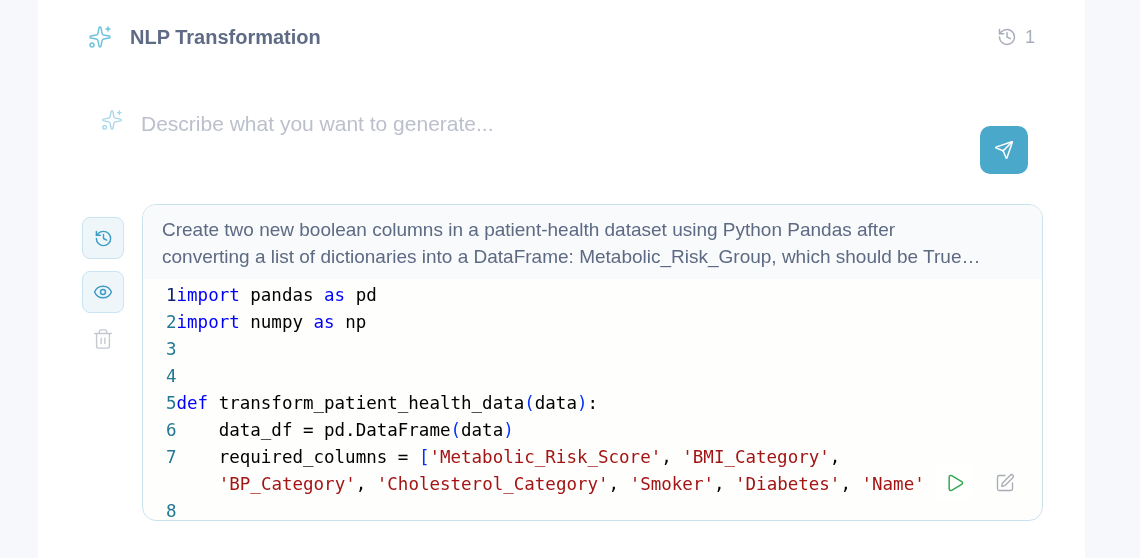 The width and height of the screenshot is (1140, 558). Describe the element at coordinates (955, 483) in the screenshot. I see `play-icon` at that location.